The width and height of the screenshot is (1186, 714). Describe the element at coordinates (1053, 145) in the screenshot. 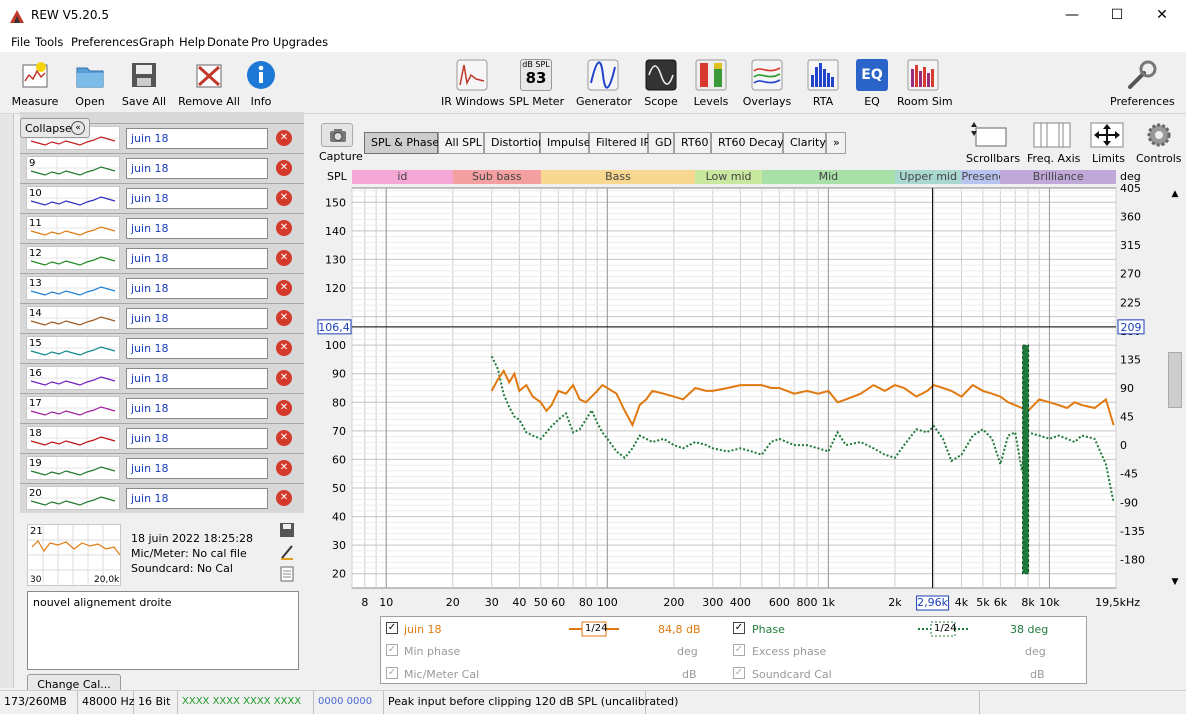

I see `freq-axis-button: Freq. Axis` at that location.